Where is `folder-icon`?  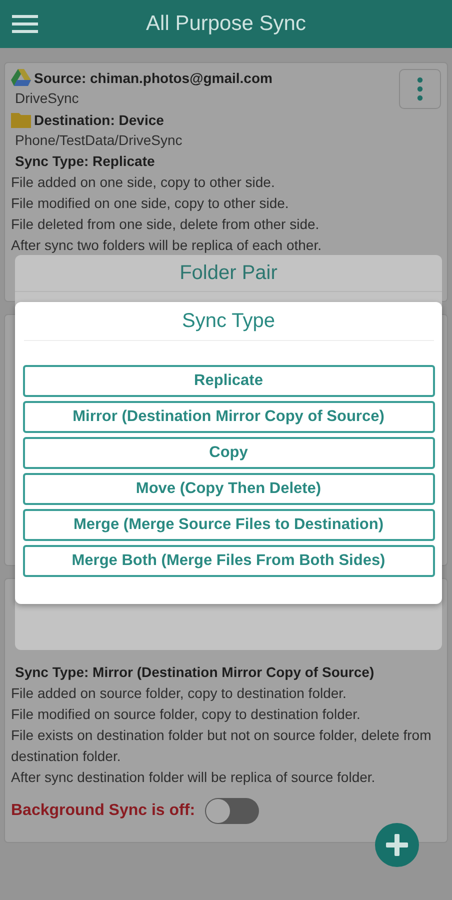 folder-icon is located at coordinates (21, 120).